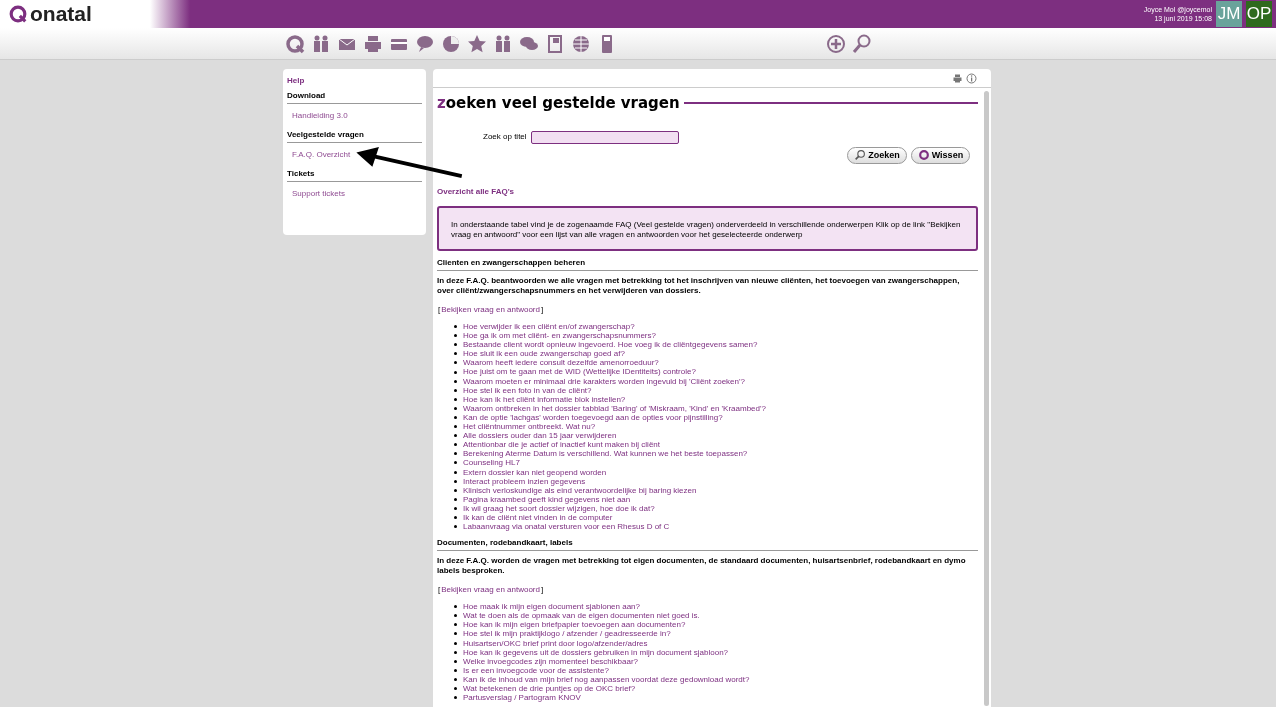  I want to click on question-link: Hoe sluit ik een oude zwangerschap goed af?, so click(544, 354).